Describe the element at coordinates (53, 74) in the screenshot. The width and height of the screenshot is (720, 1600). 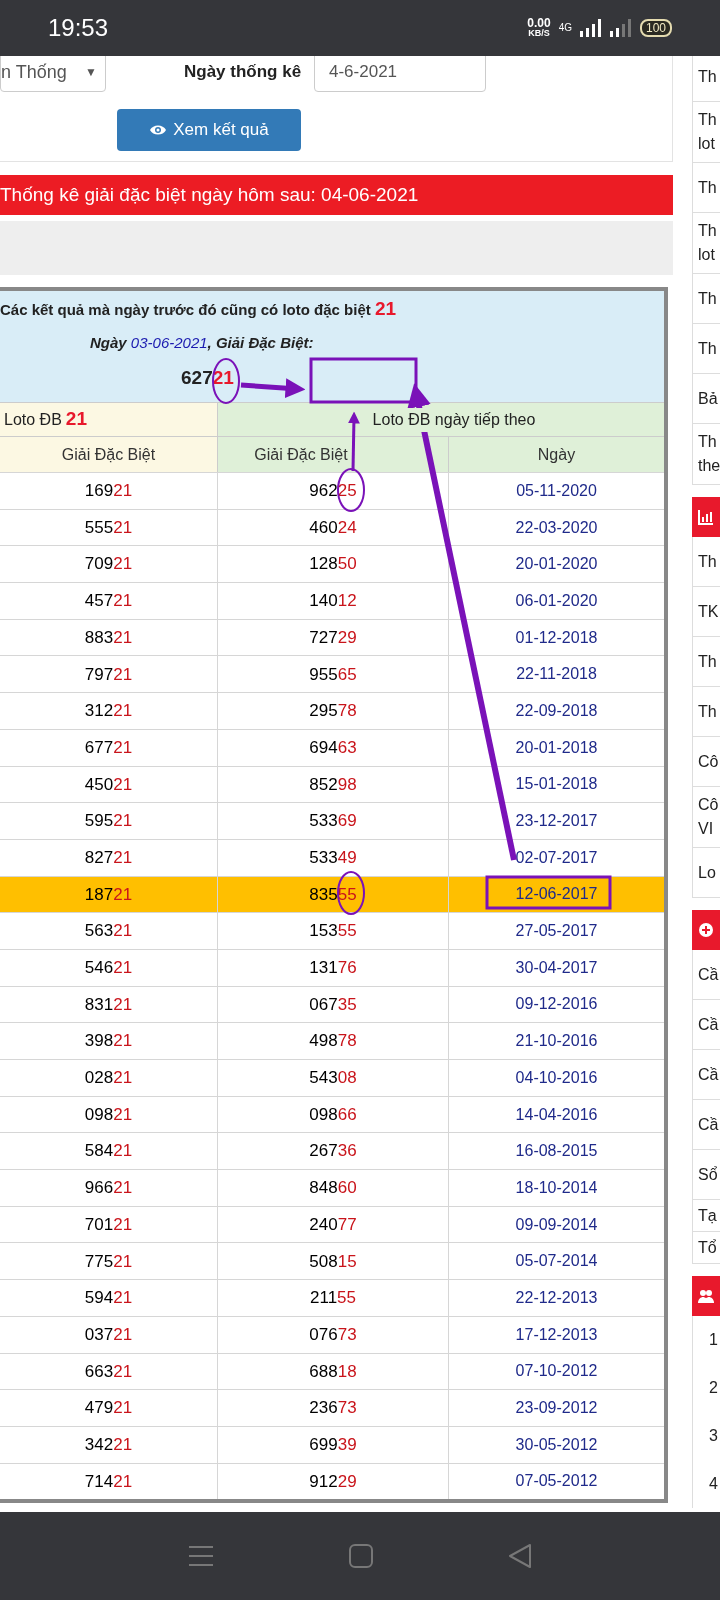
I see `select-field: n Thống ▼` at that location.